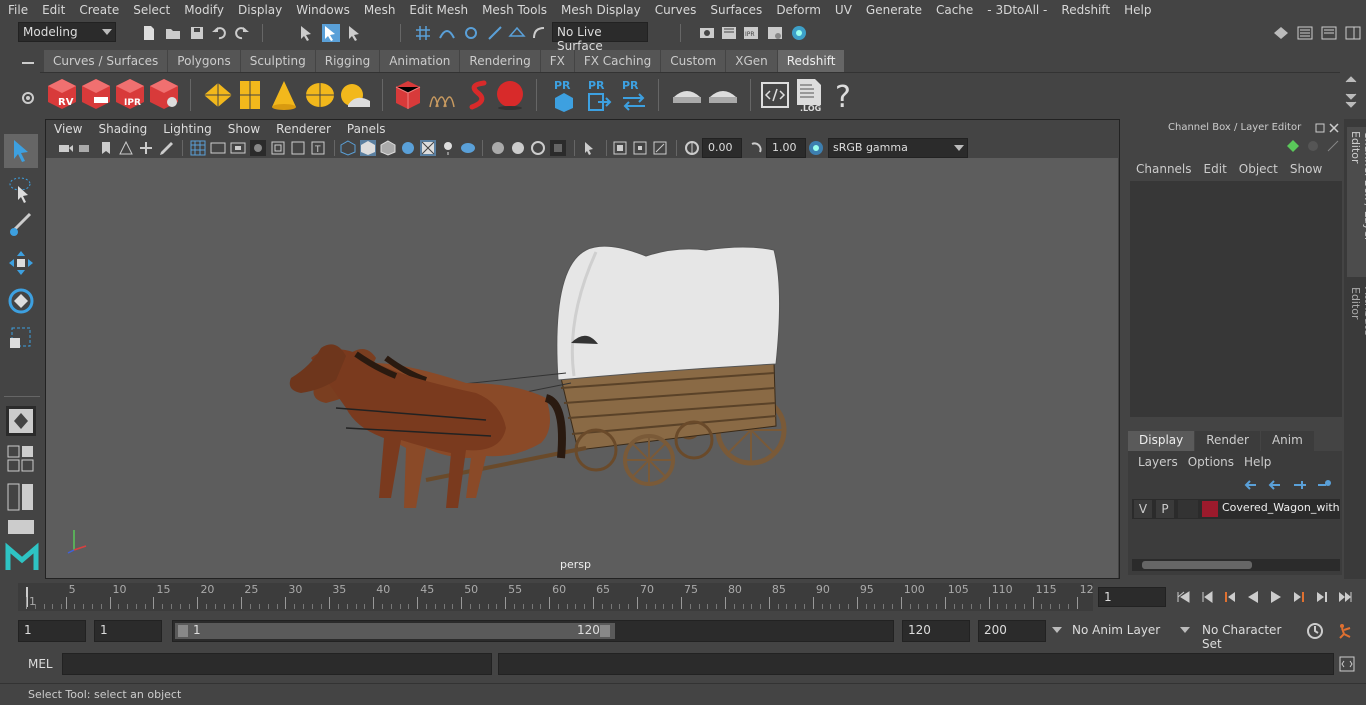  Describe the element at coordinates (126, 148) in the screenshot. I see `image-plane-icon` at that location.